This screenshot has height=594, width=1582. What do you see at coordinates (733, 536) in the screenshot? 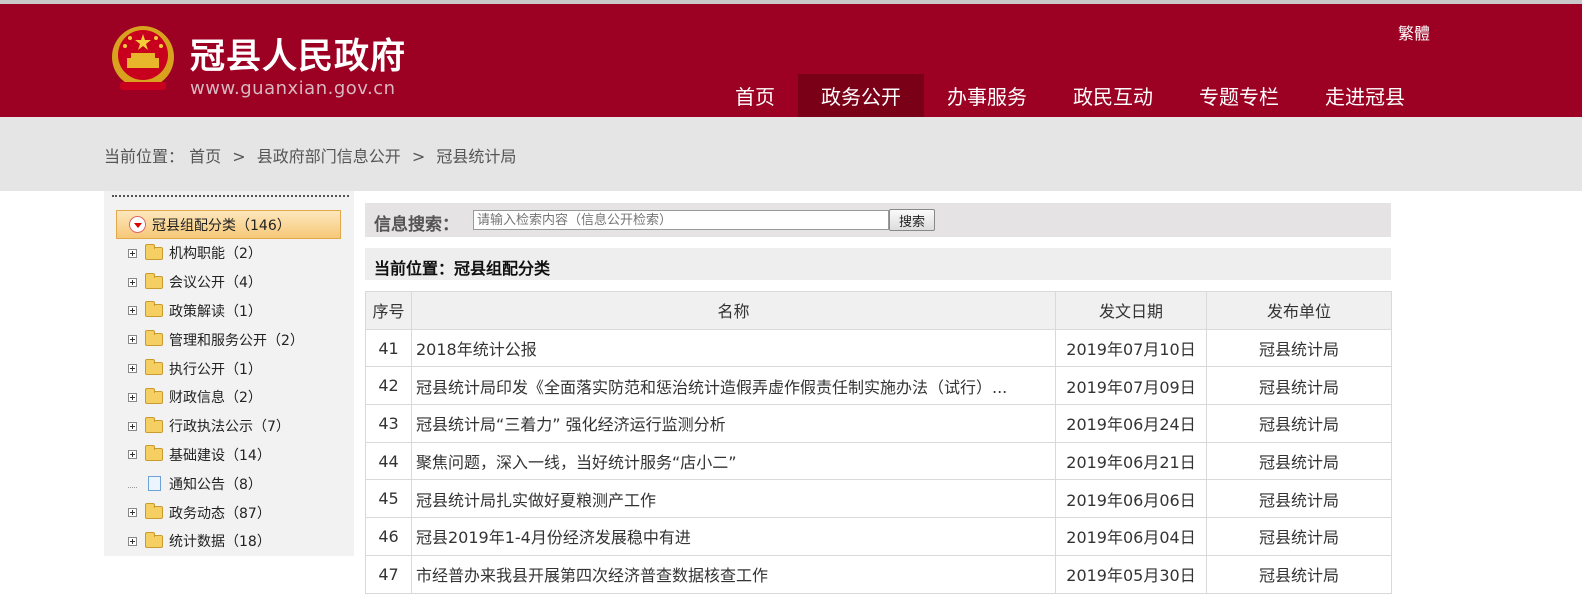
I see `document-title-link: 冠县2019年1-4月份经济发展稳中有进` at bounding box center [733, 536].